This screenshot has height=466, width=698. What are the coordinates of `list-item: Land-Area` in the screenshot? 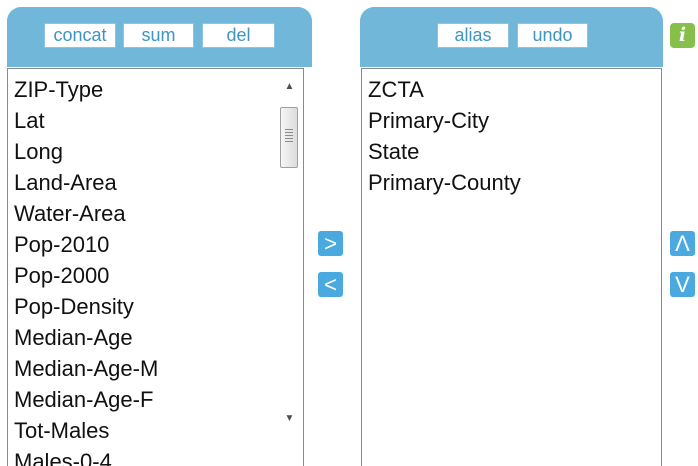 It's located at (86, 182).